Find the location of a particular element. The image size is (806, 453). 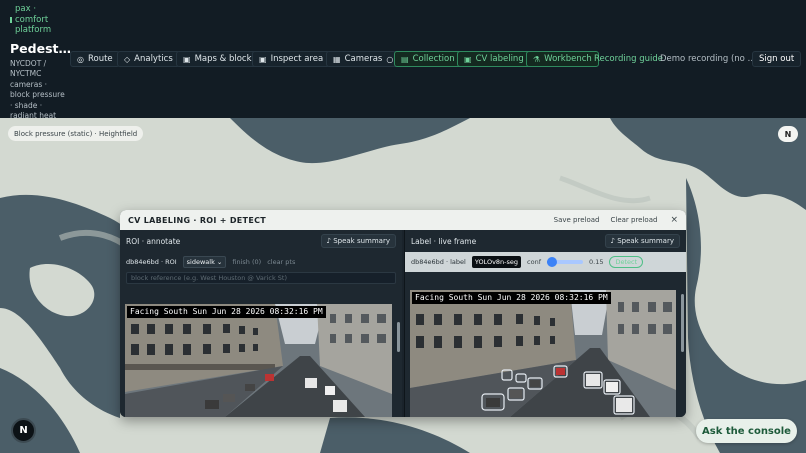

circle-indicator-icon: ○ is located at coordinates (390, 59).